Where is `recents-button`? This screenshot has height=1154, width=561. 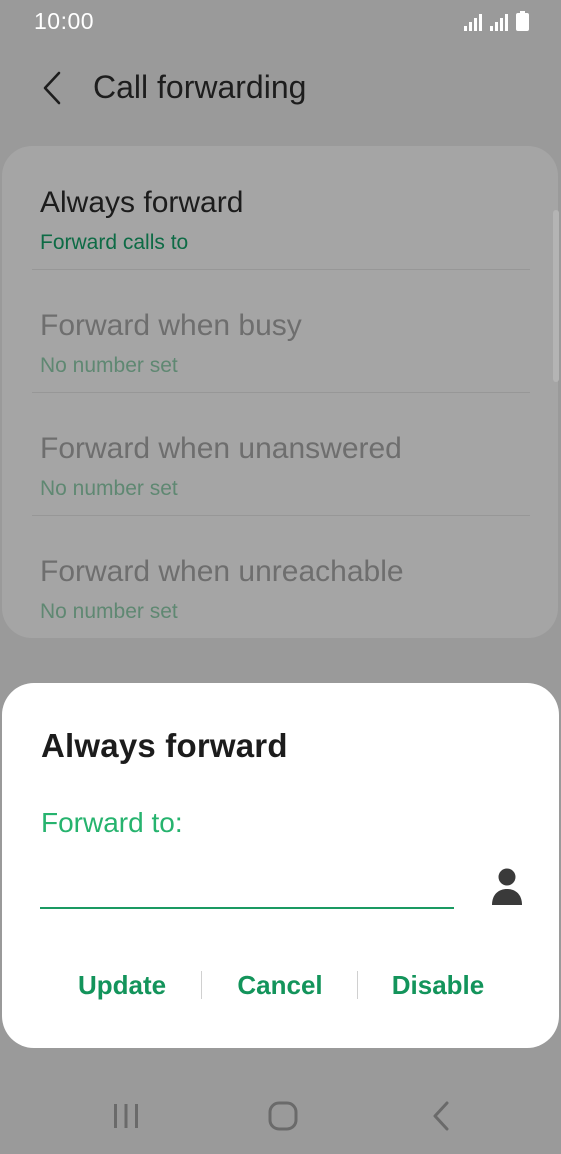 recents-button is located at coordinates (126, 1116).